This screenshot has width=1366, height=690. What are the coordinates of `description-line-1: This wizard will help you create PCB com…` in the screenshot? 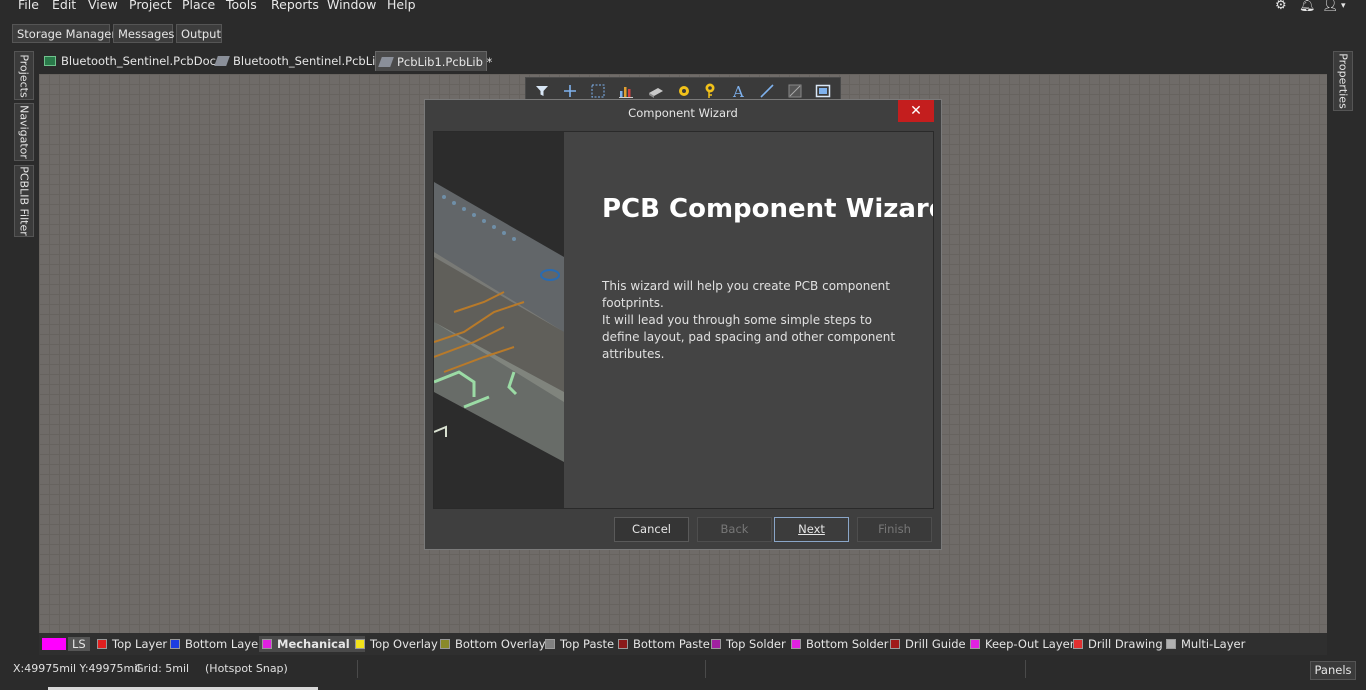 It's located at (746, 294).